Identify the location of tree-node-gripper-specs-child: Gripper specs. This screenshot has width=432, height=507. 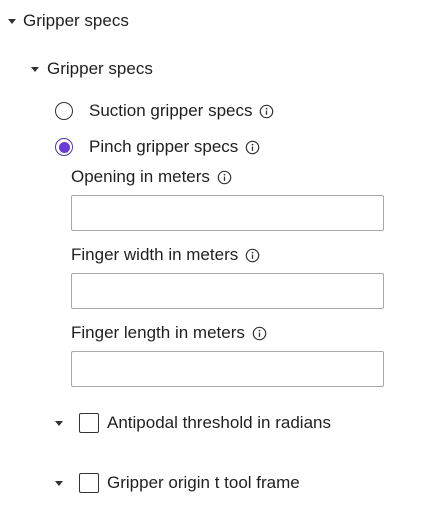
(91, 69).